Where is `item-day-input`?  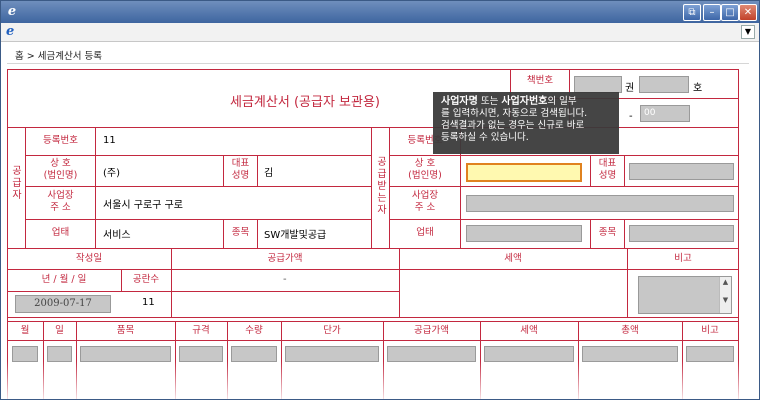
item-day-input is located at coordinates (59, 354).